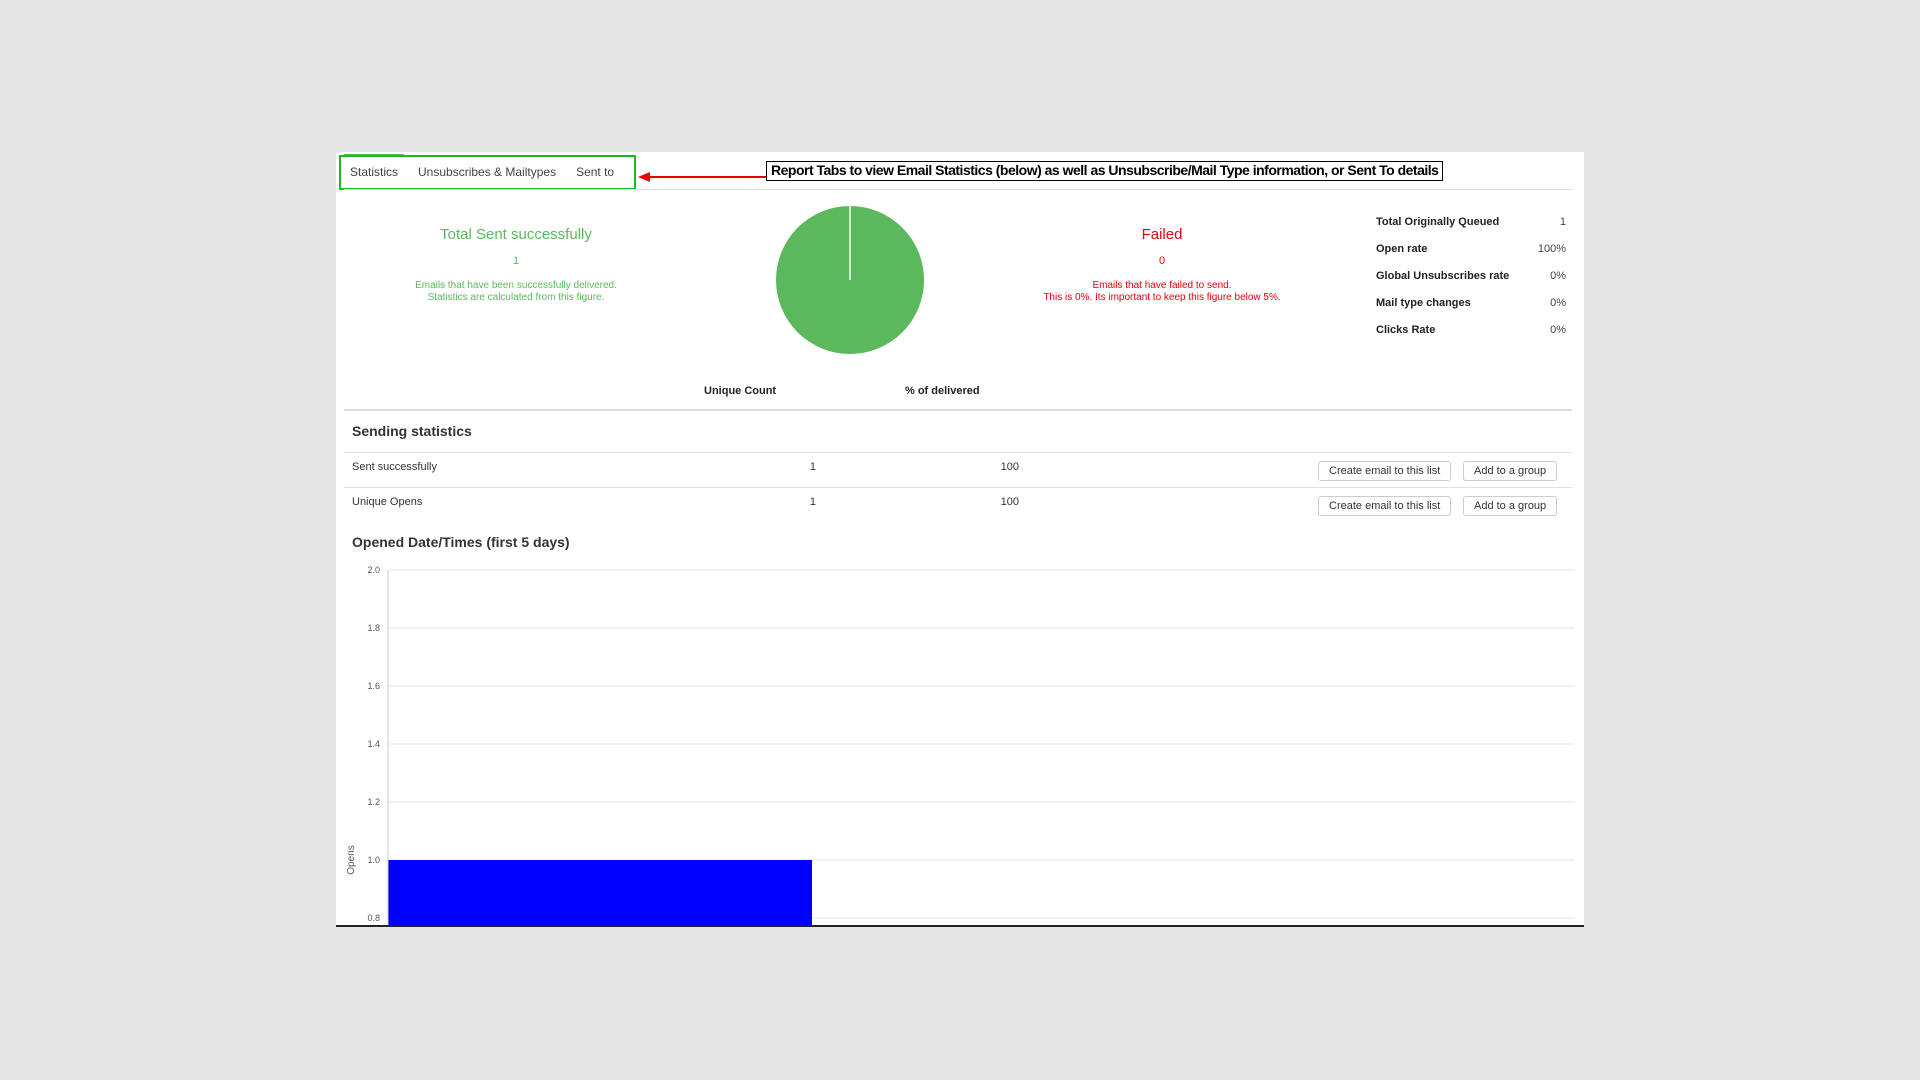  What do you see at coordinates (373, 686) in the screenshot?
I see `chart-y-tick-label: 1.6` at bounding box center [373, 686].